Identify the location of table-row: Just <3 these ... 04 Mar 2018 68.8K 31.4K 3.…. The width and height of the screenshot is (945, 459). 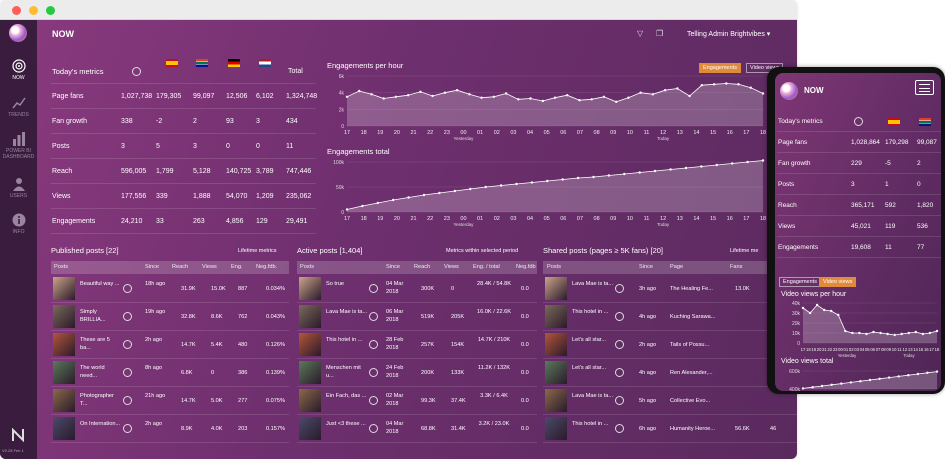
(417, 429).